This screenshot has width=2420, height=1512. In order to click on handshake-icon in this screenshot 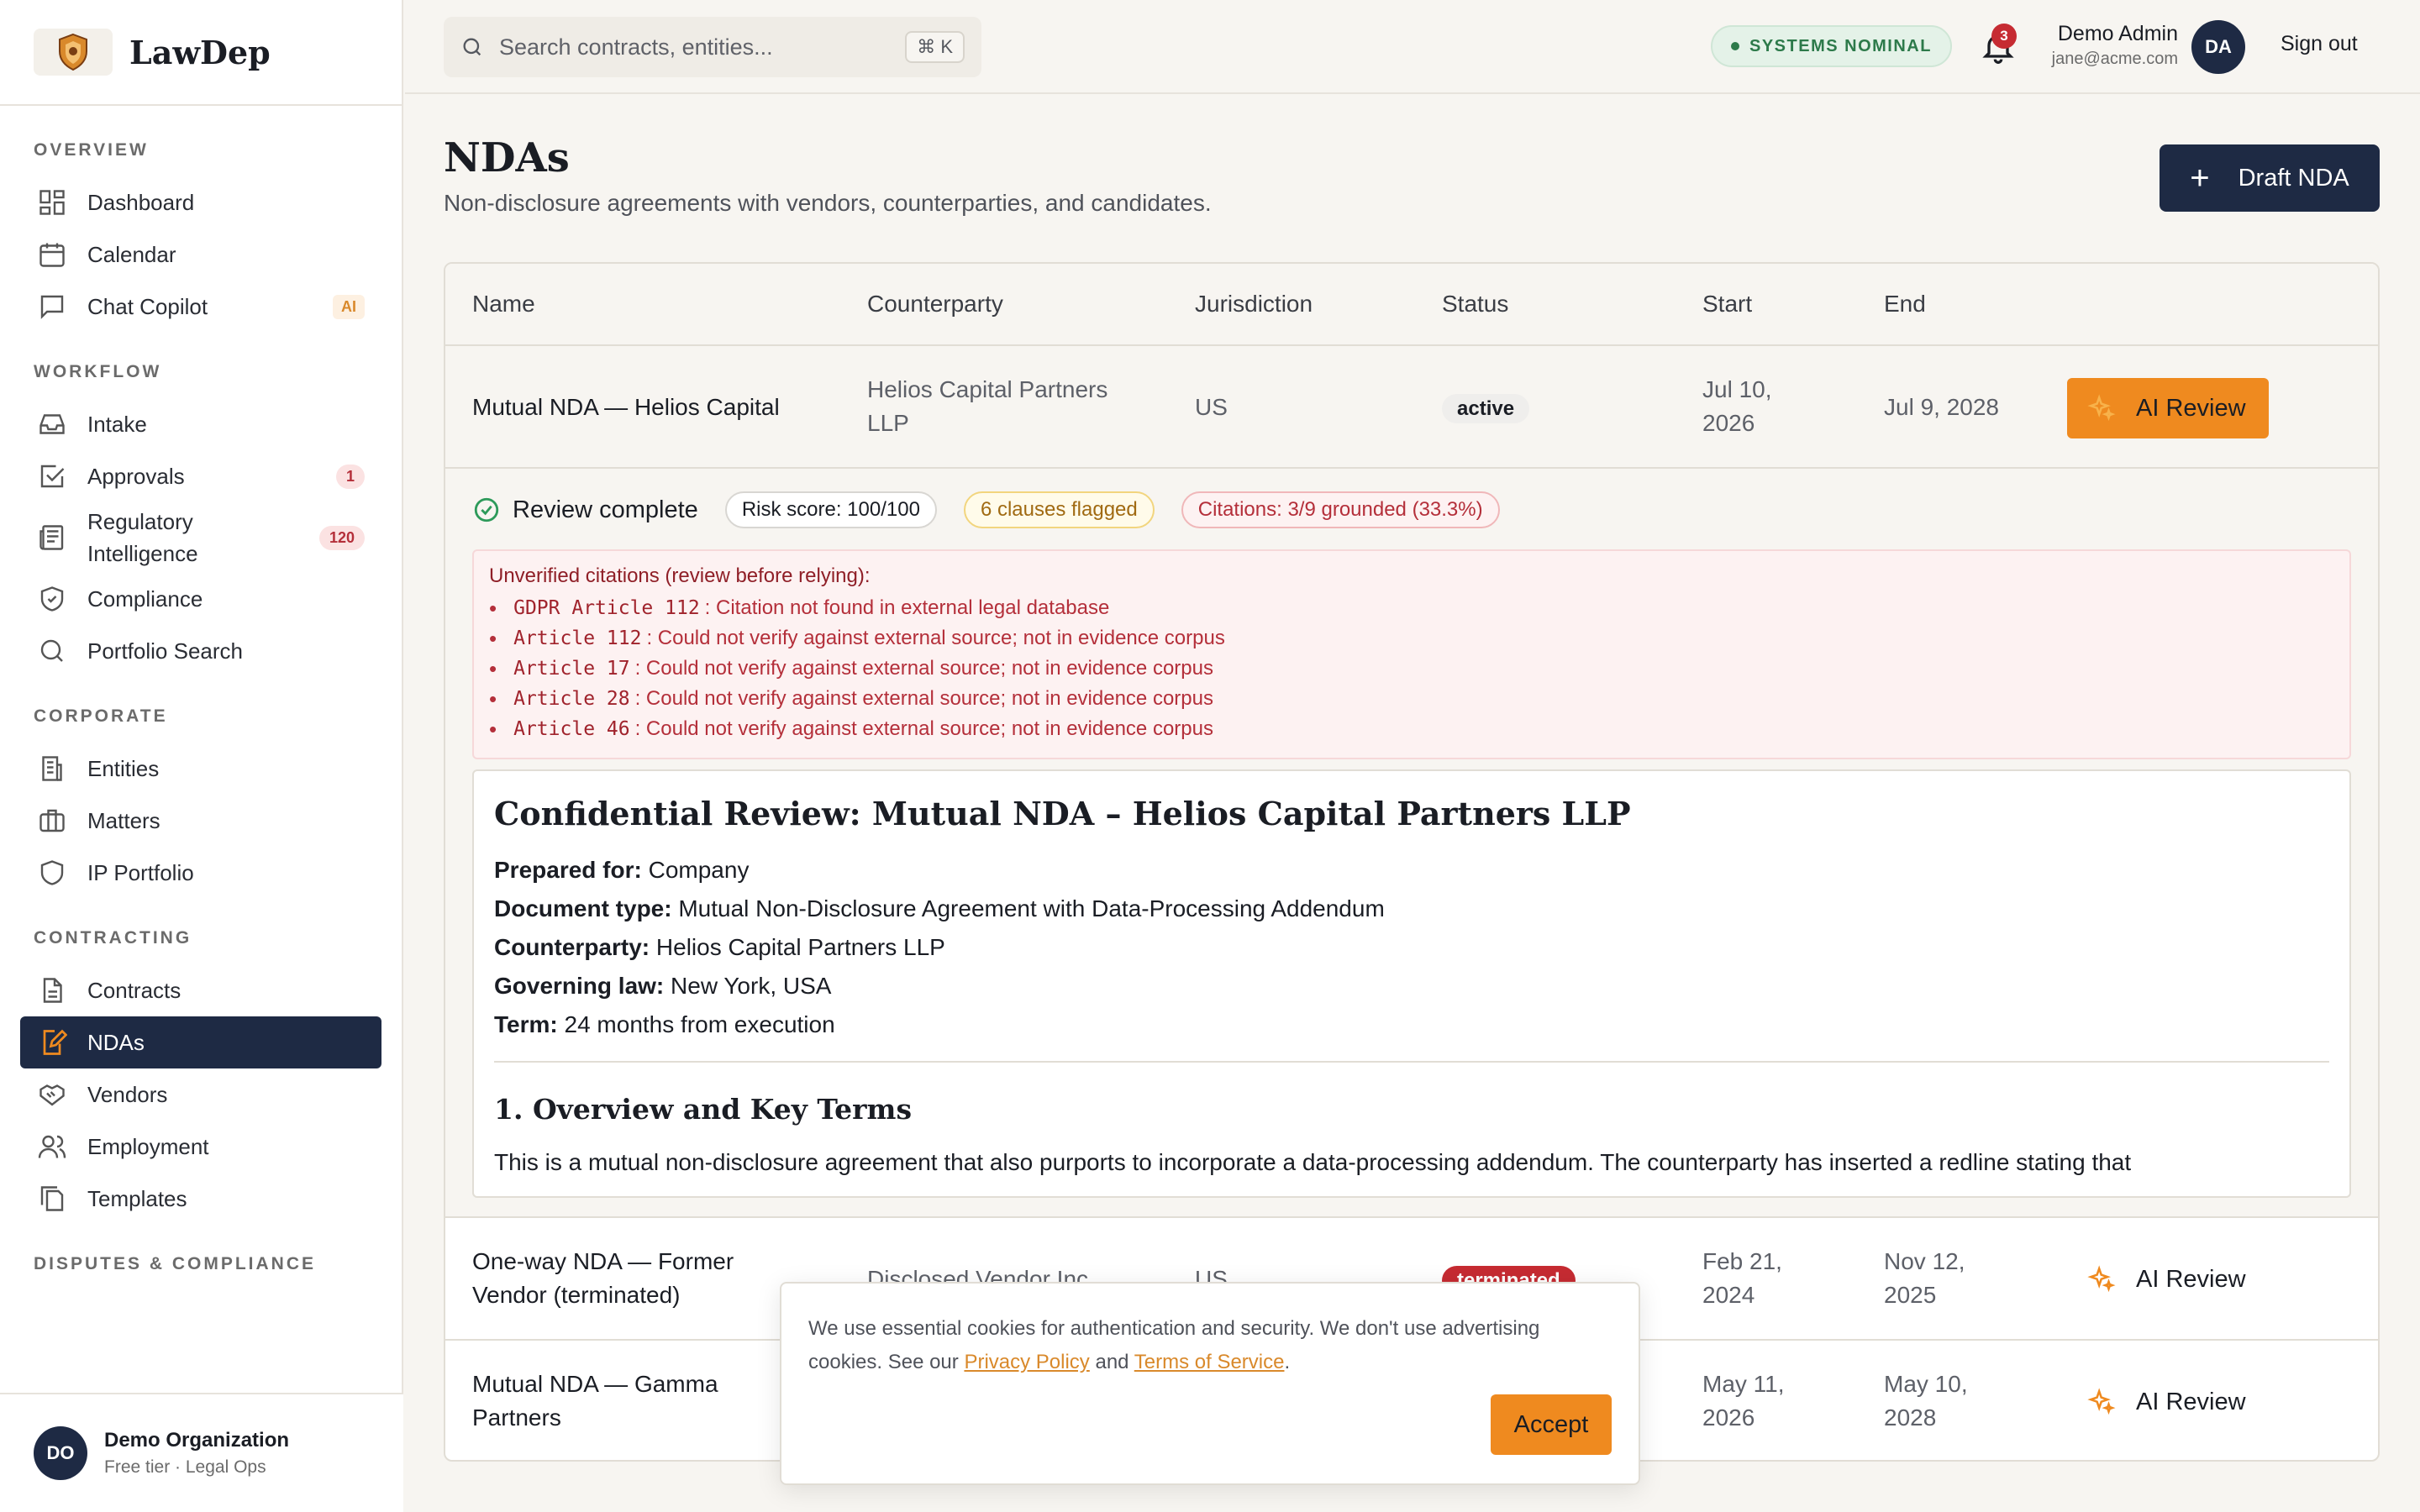, I will do `click(52, 1095)`.